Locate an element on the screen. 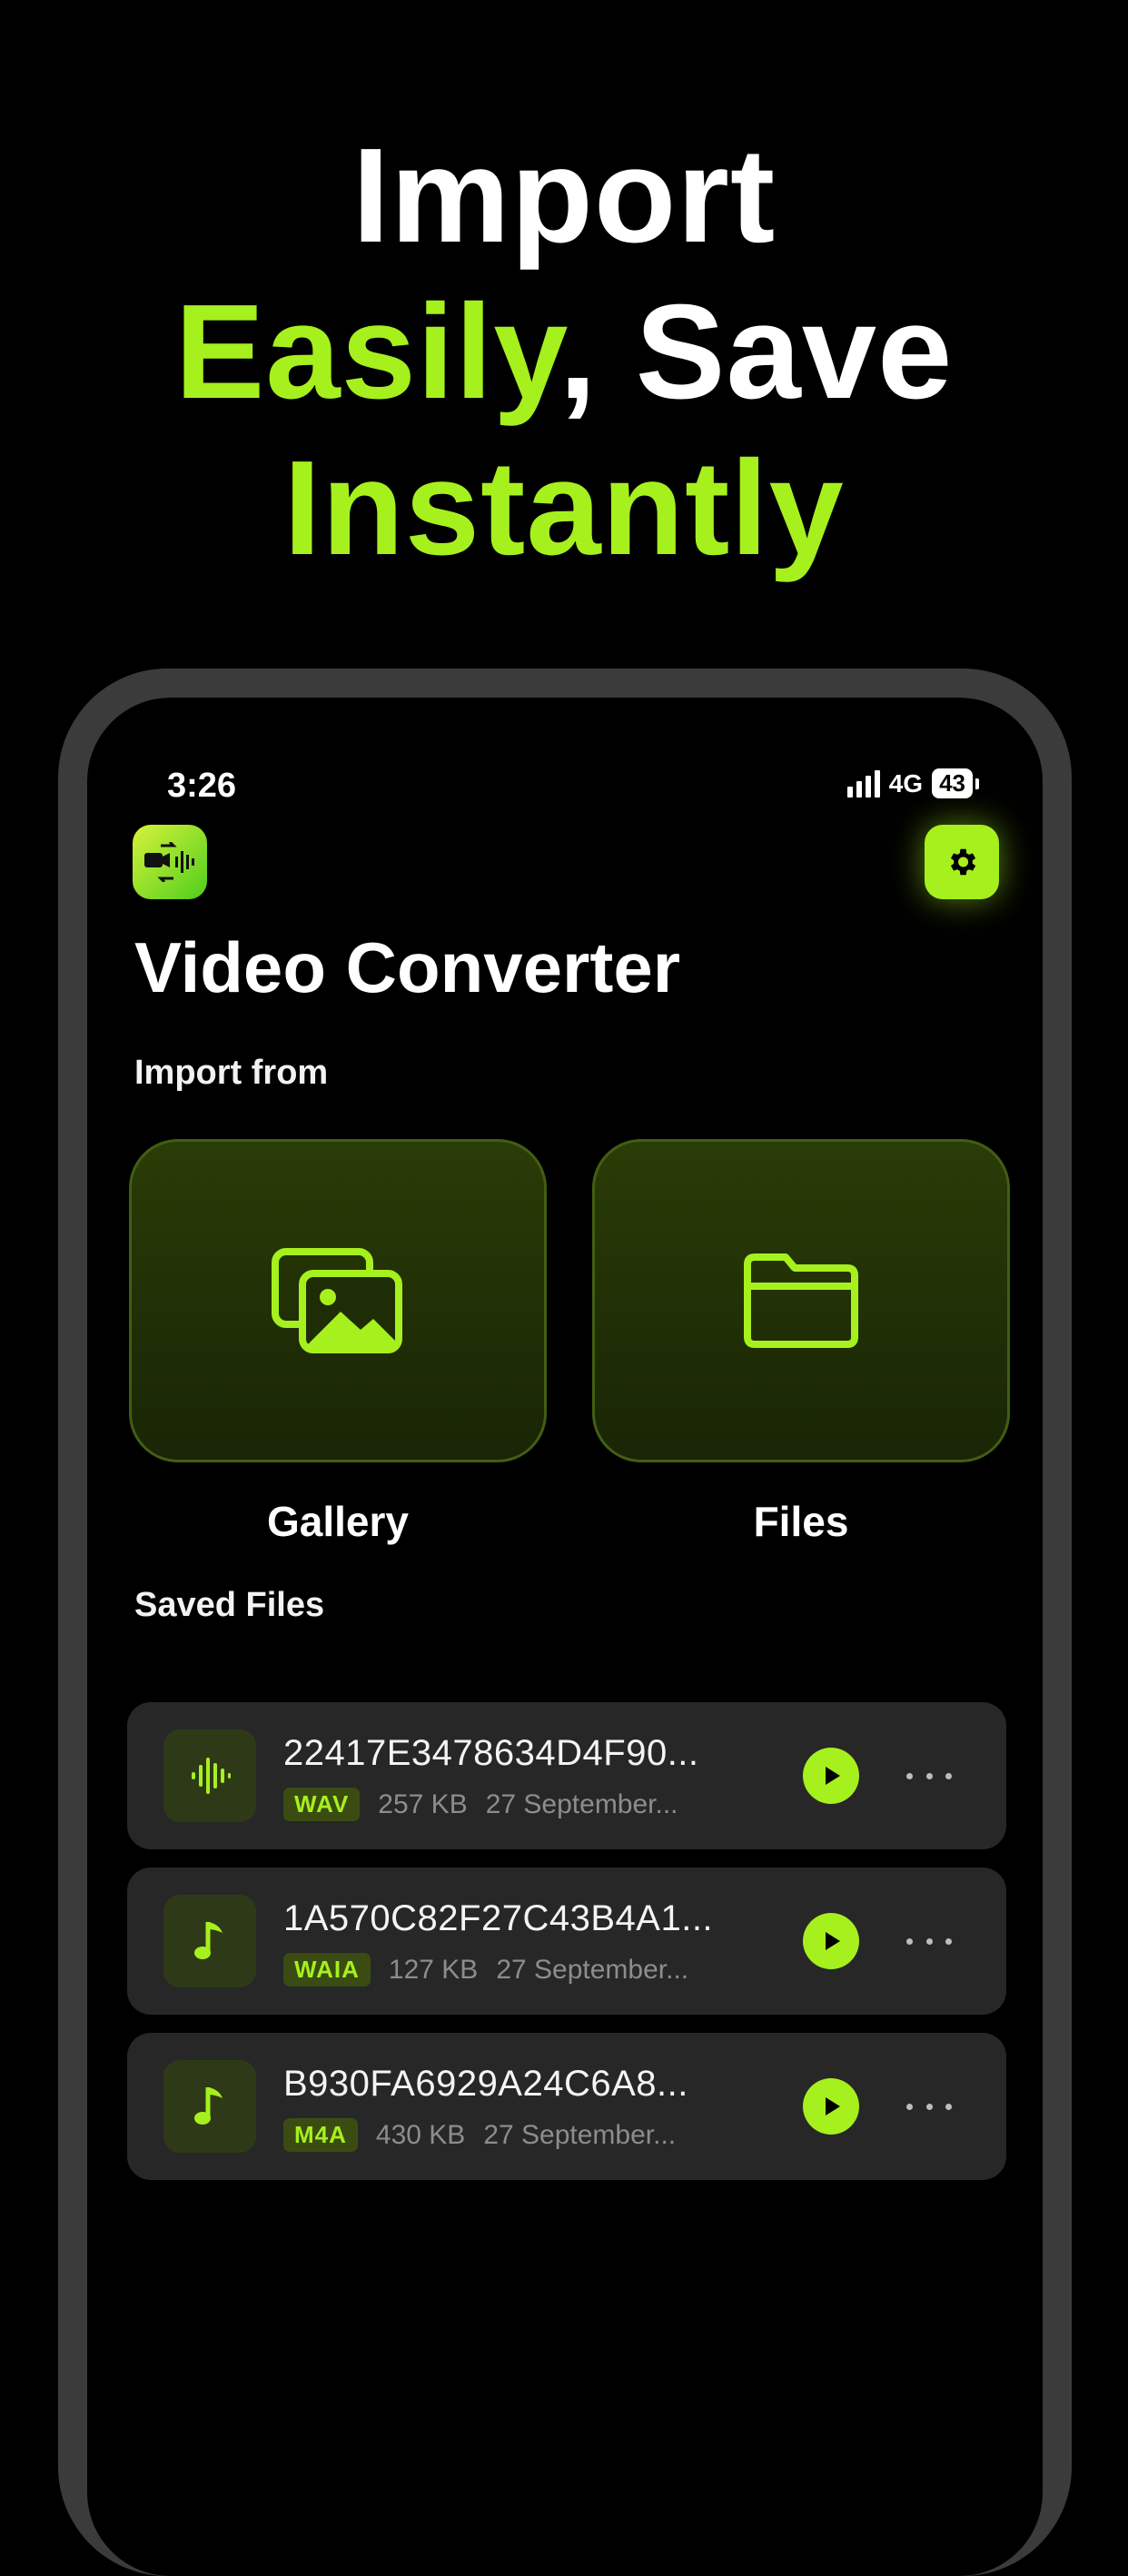  gear-icon is located at coordinates (963, 862).